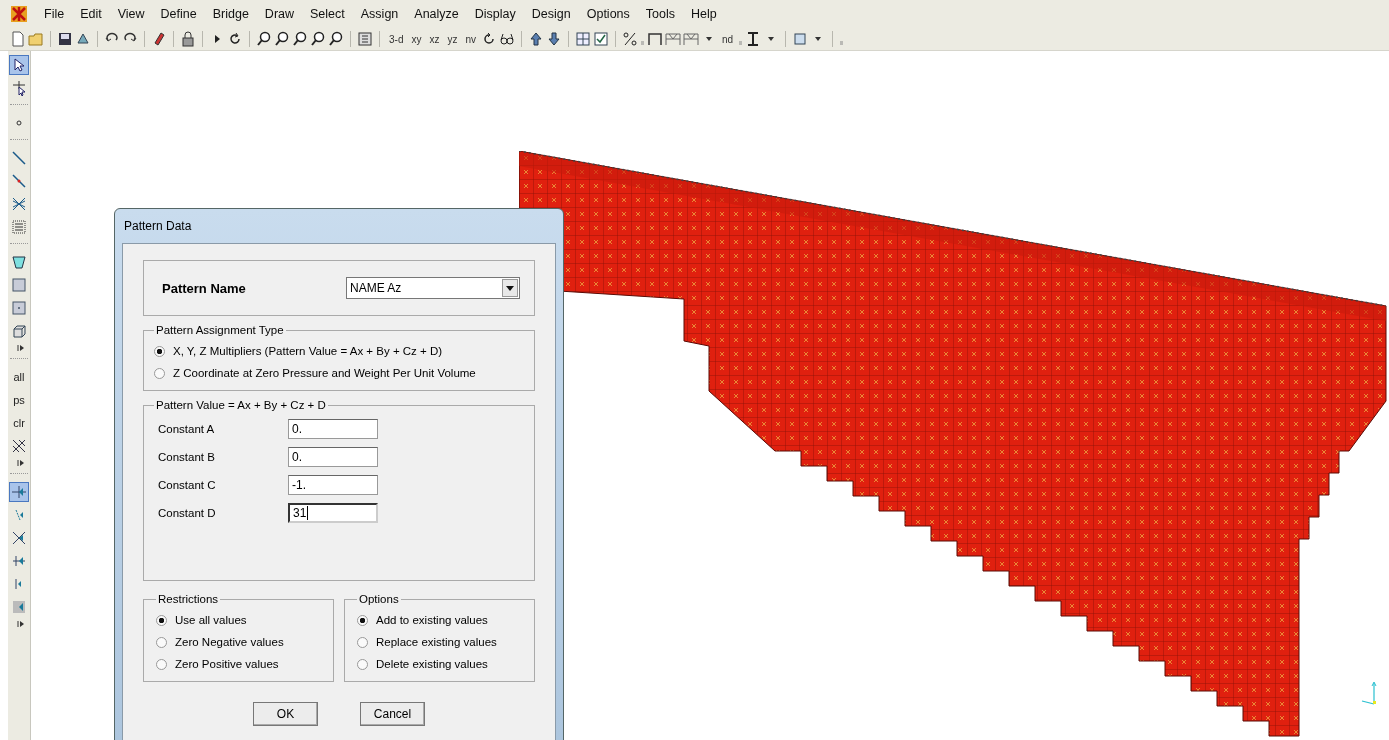 The height and width of the screenshot is (740, 1389). I want to click on menu-item: Tools, so click(660, 14).